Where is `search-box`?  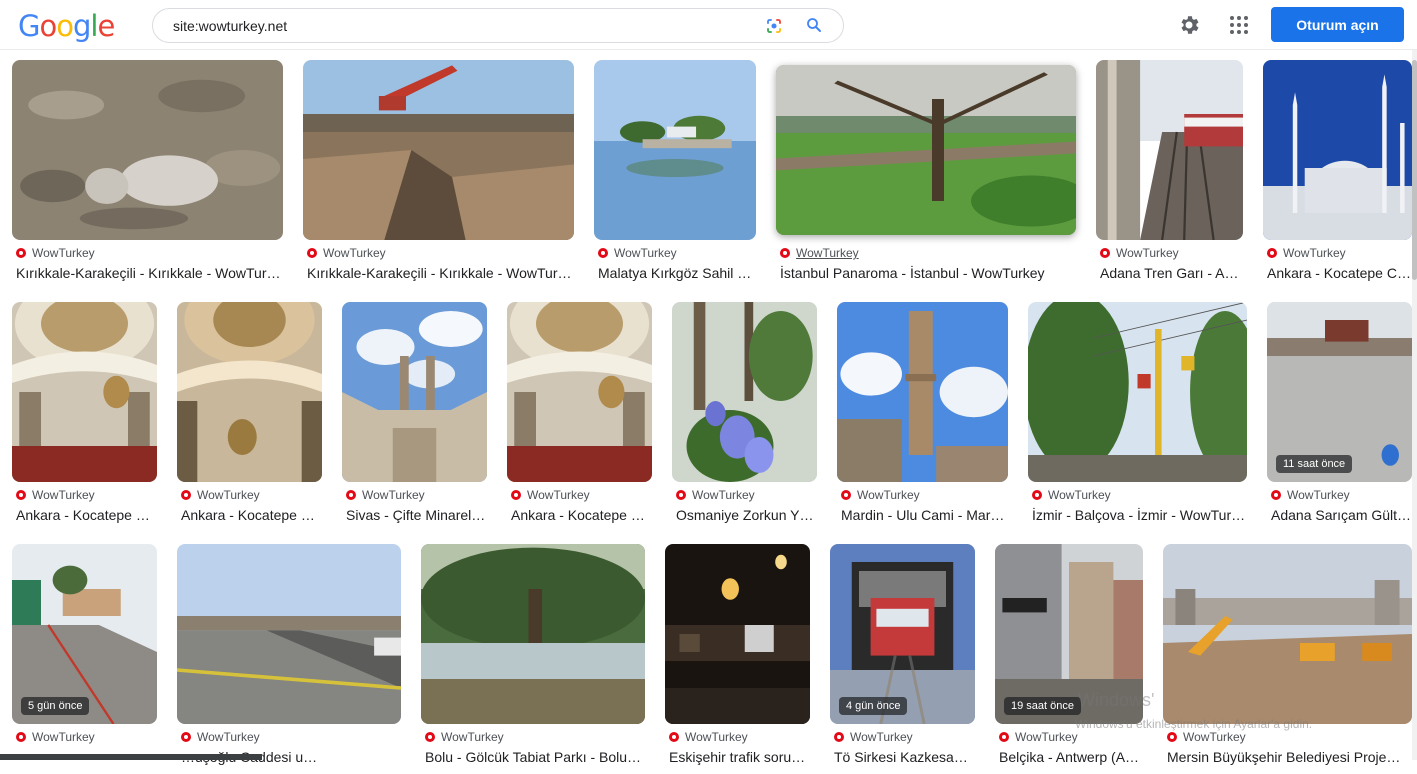
search-box is located at coordinates (498, 25).